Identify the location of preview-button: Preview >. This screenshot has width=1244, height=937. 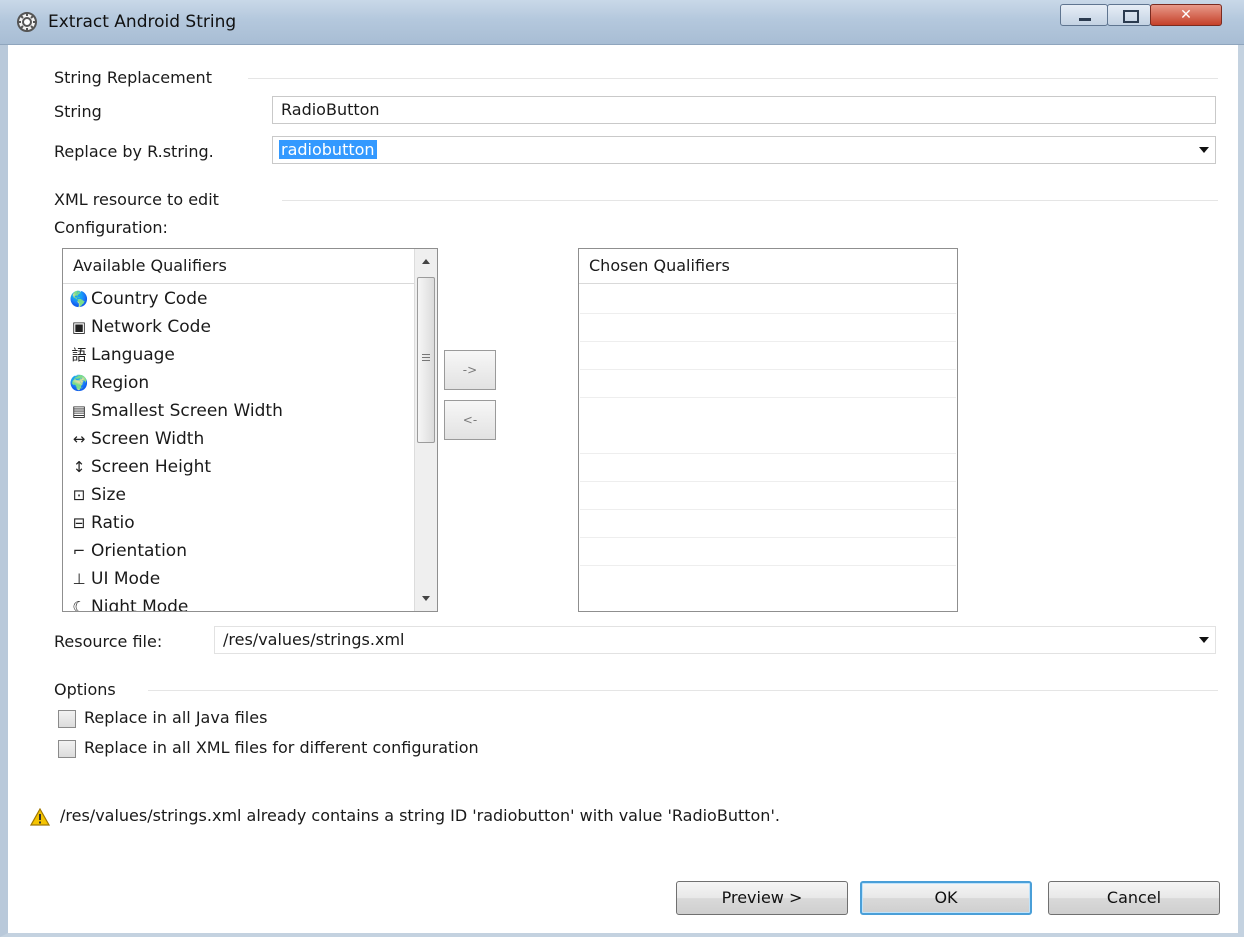
(762, 898).